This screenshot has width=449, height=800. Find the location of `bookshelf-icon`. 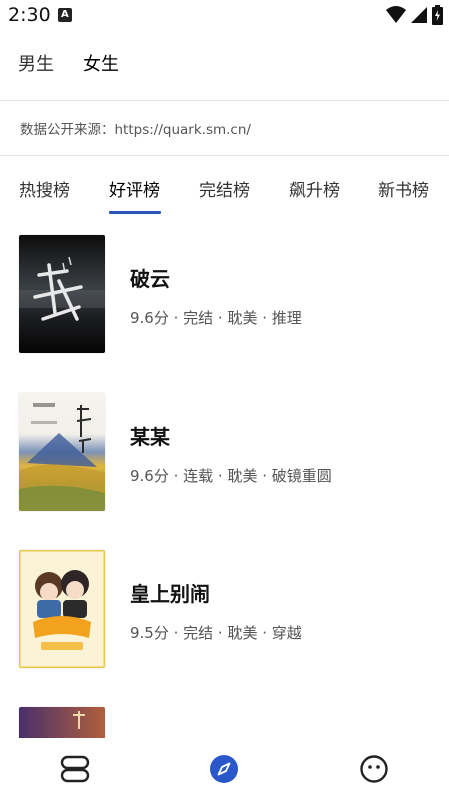

bookshelf-icon is located at coordinates (75, 769).